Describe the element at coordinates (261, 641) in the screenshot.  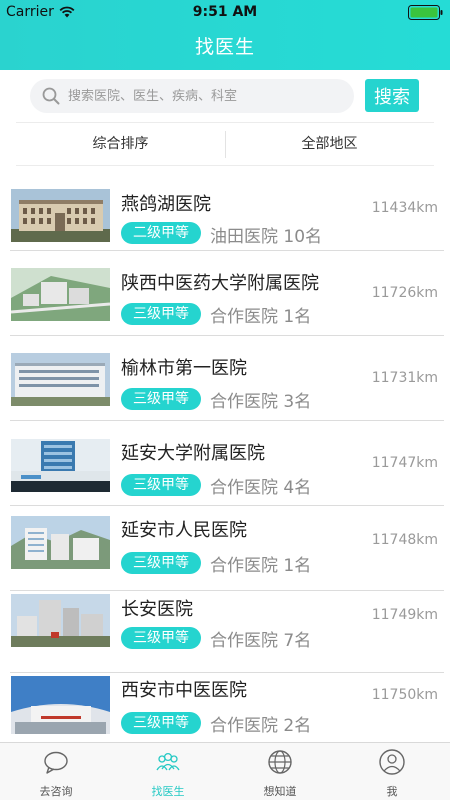
I see `hospital-info: 合作医院 7名` at that location.